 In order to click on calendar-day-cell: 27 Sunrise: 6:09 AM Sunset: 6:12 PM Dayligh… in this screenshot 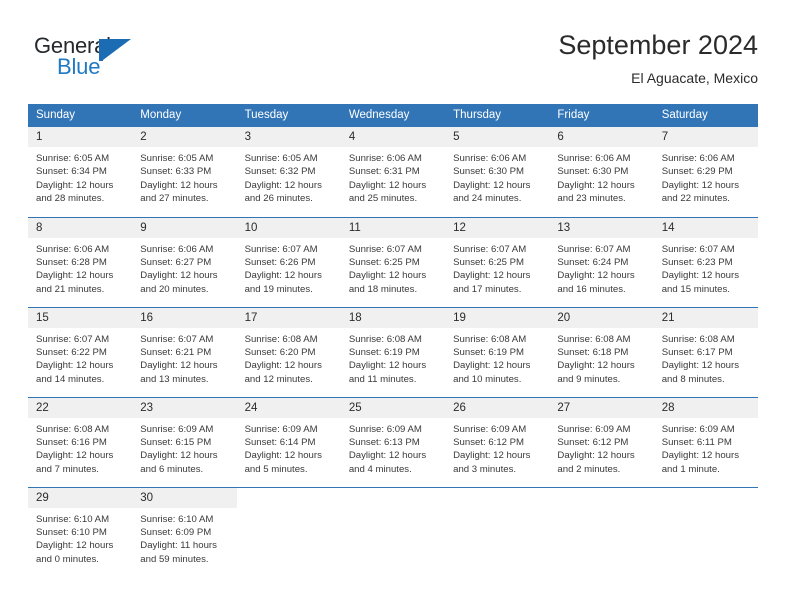, I will do `click(601, 441)`.